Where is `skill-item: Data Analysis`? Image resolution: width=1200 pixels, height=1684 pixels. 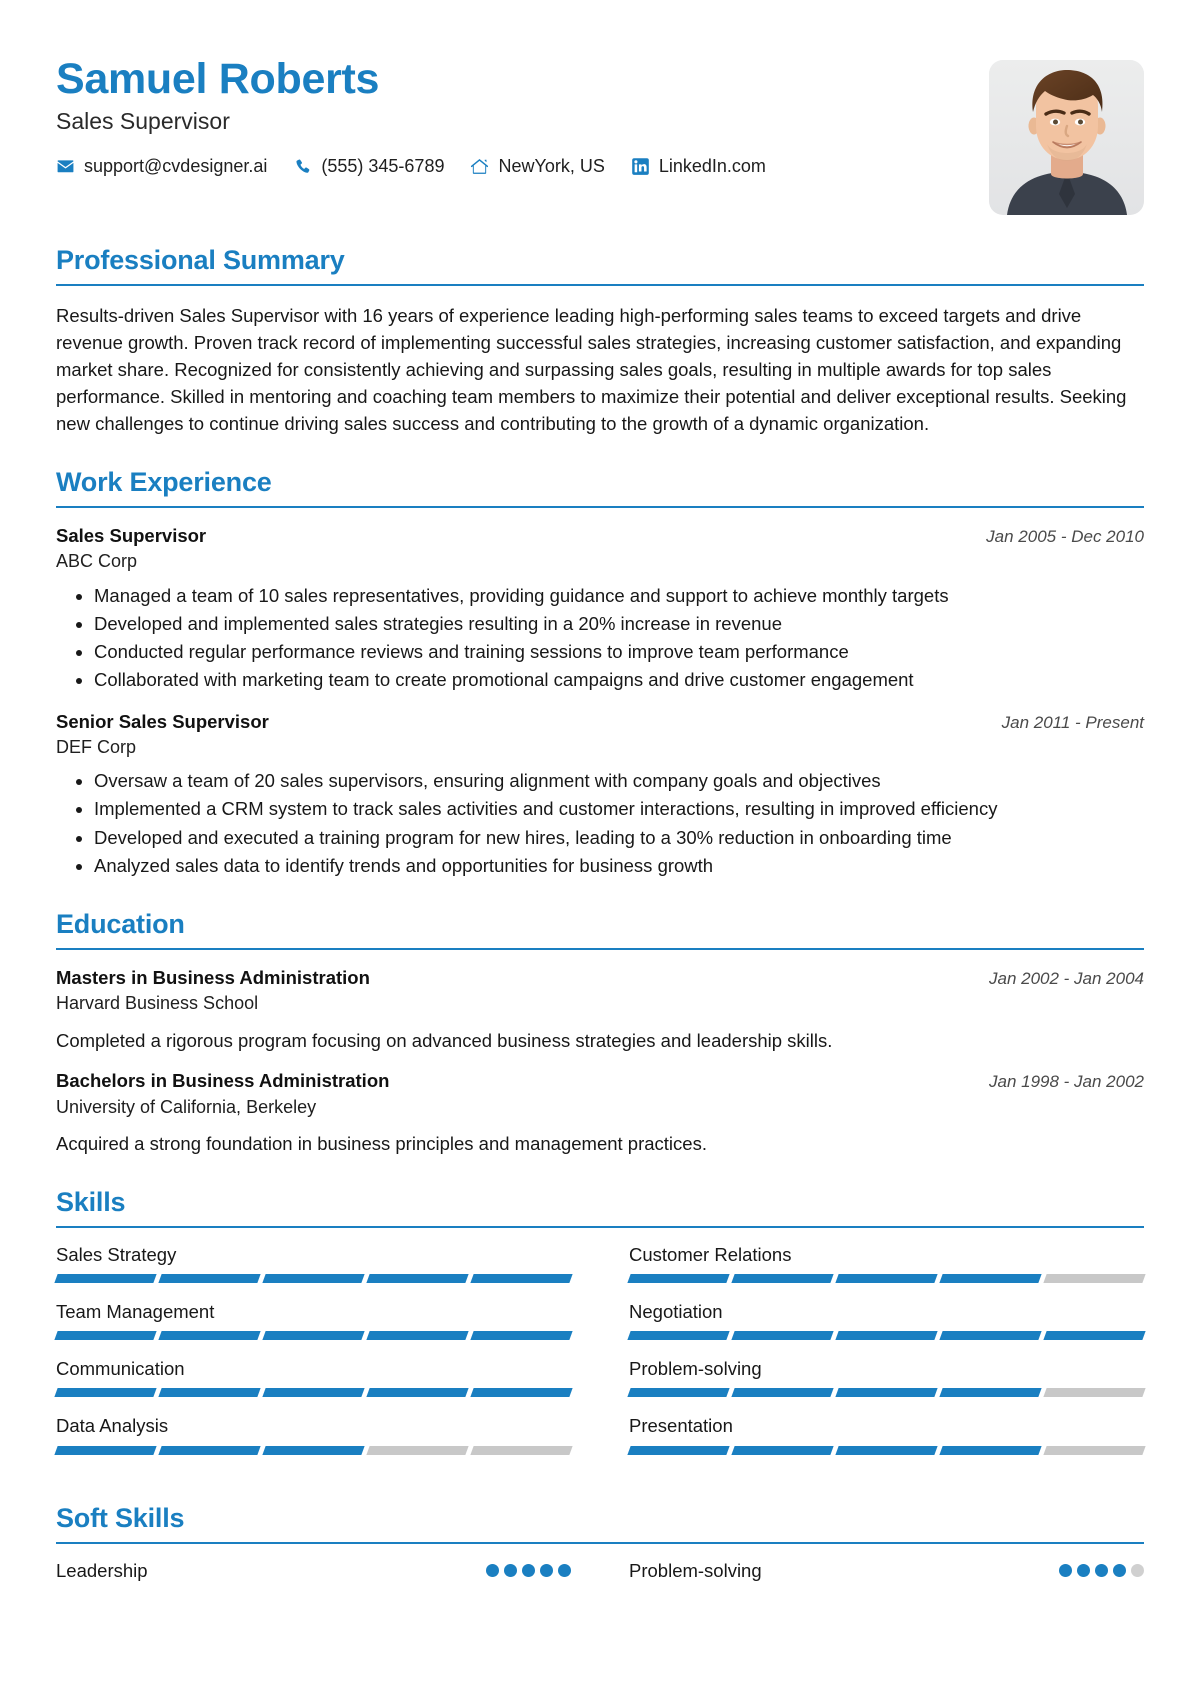
skill-item: Data Analysis is located at coordinates (313, 1443).